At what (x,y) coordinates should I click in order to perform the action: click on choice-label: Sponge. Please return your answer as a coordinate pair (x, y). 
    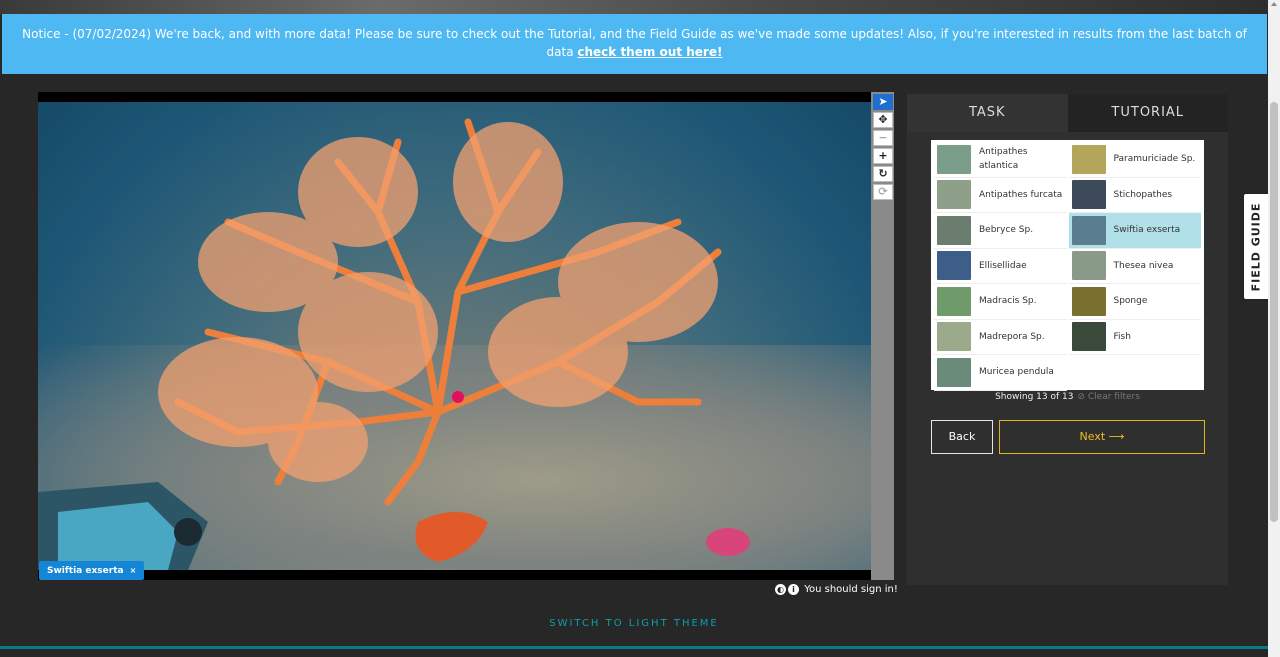
    Looking at the image, I should click on (1130, 301).